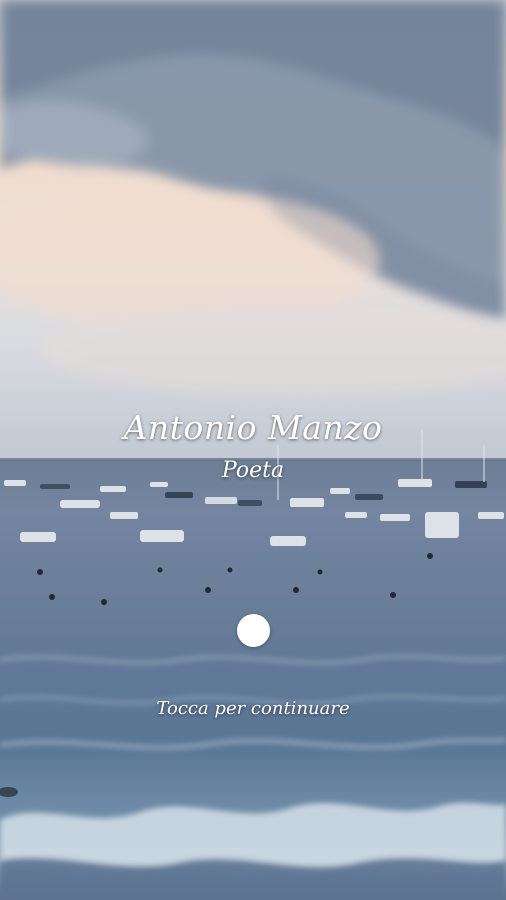 This screenshot has height=900, width=506. Describe the element at coordinates (253, 851) in the screenshot. I see `wave-foam` at that location.